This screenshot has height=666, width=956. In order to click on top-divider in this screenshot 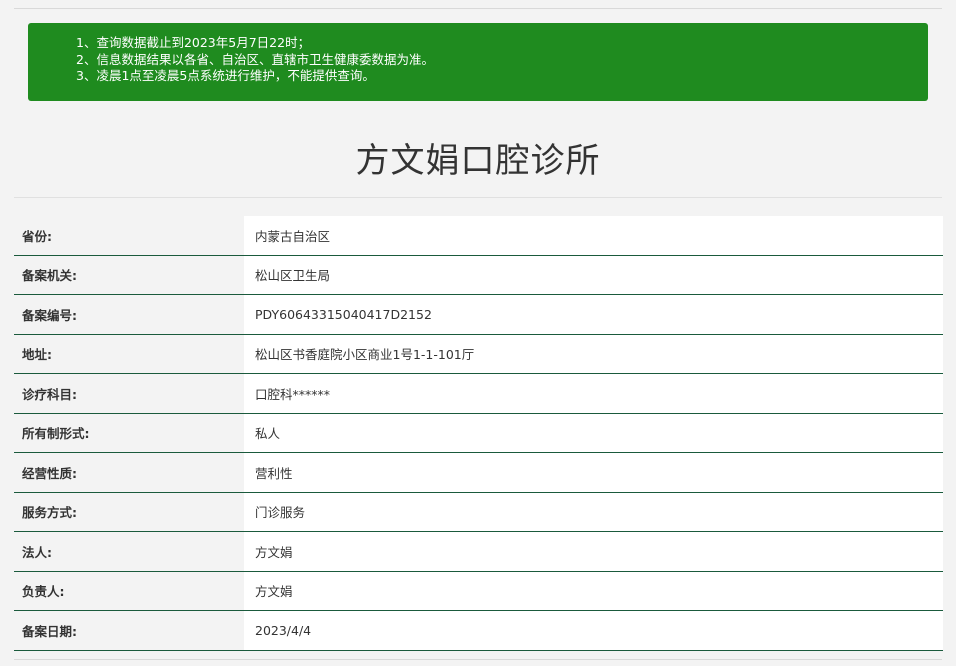, I will do `click(478, 8)`.